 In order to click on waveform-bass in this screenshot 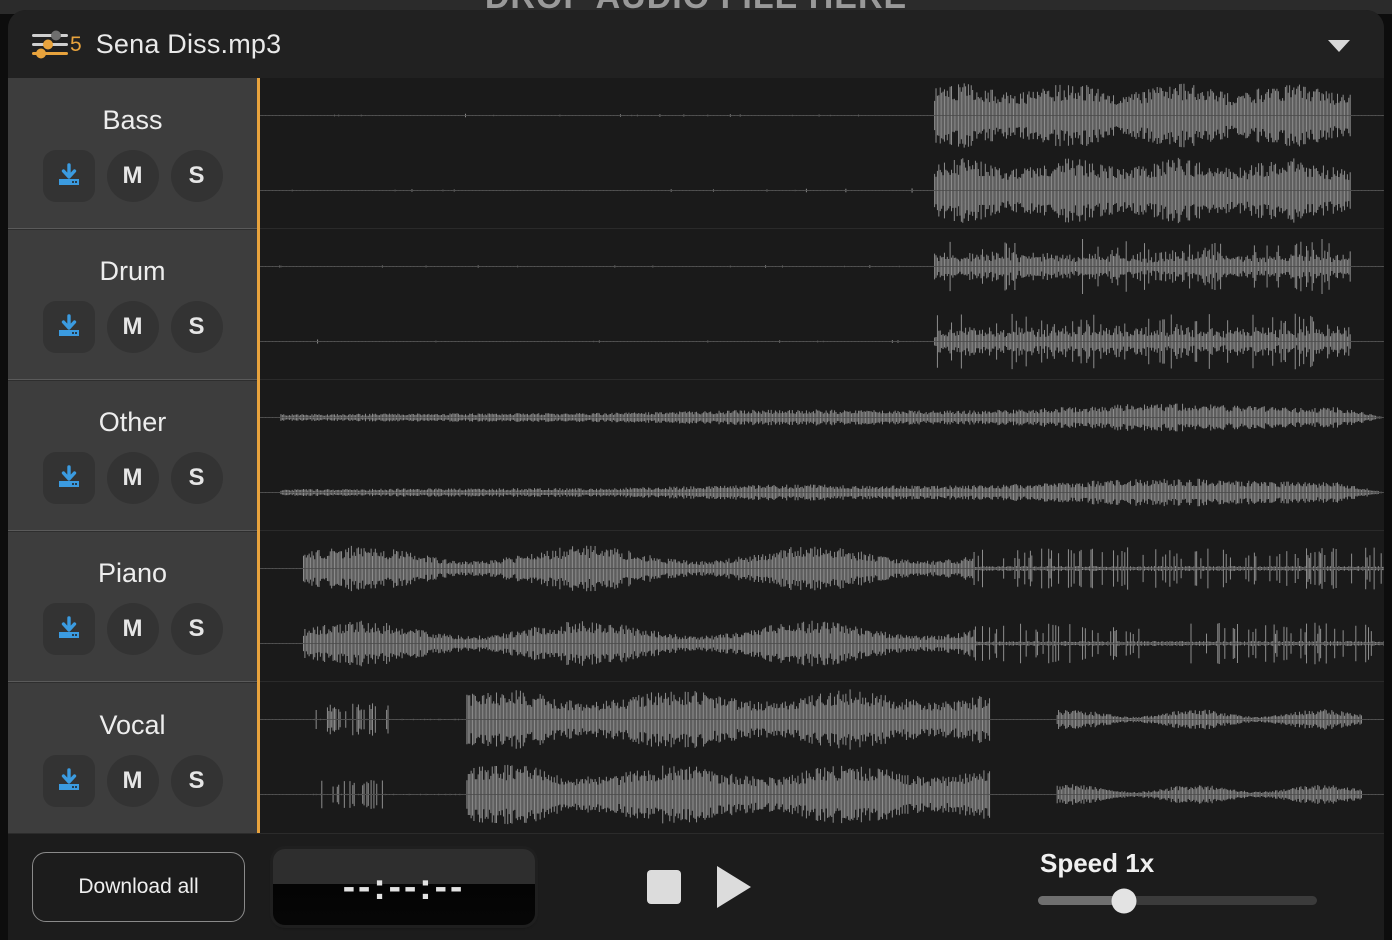, I will do `click(820, 153)`.